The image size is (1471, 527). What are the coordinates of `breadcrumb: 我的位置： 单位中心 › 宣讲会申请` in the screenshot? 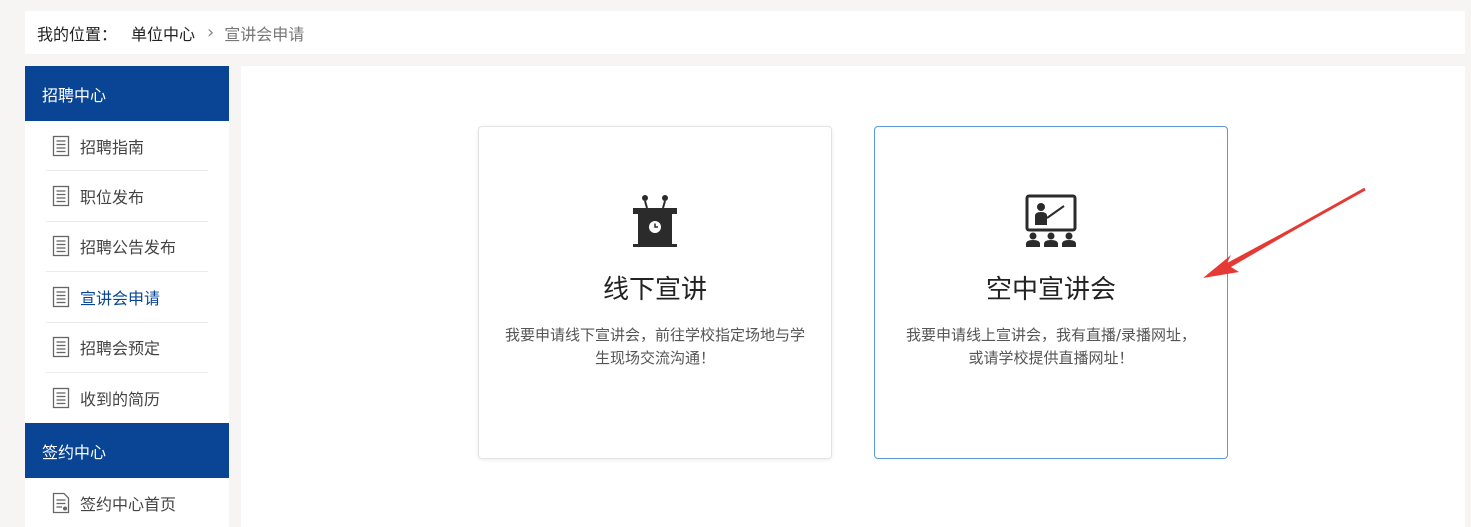 It's located at (745, 32).